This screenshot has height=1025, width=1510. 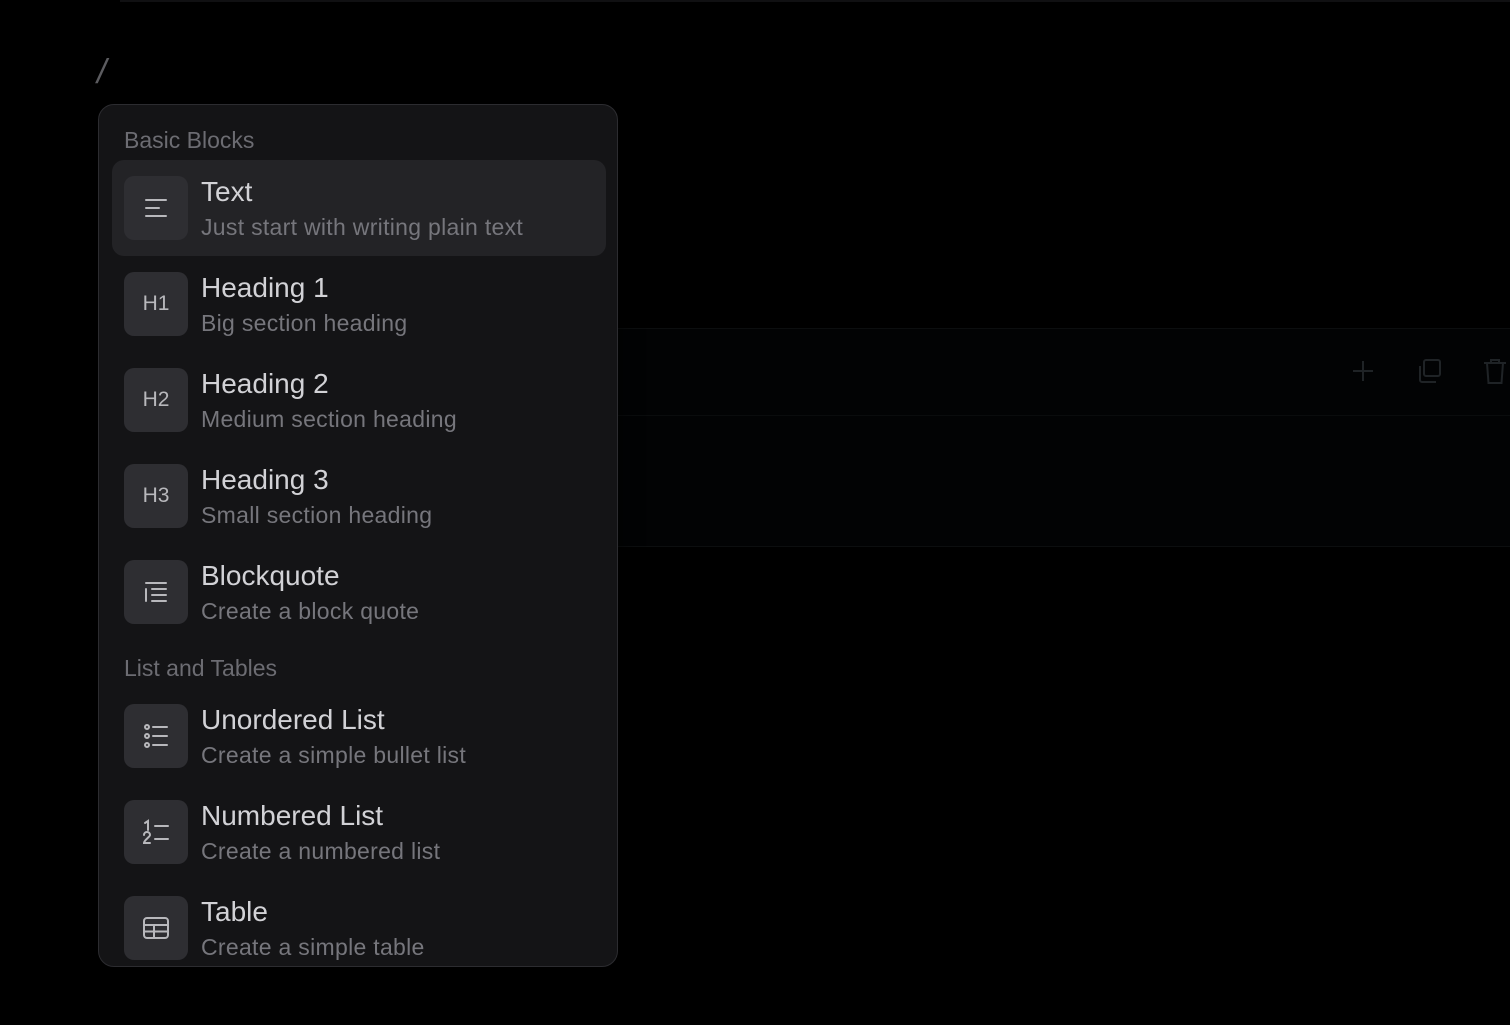 I want to click on menu-item-heading-1: H1 Heading 1 Big section heading, so click(x=359, y=304).